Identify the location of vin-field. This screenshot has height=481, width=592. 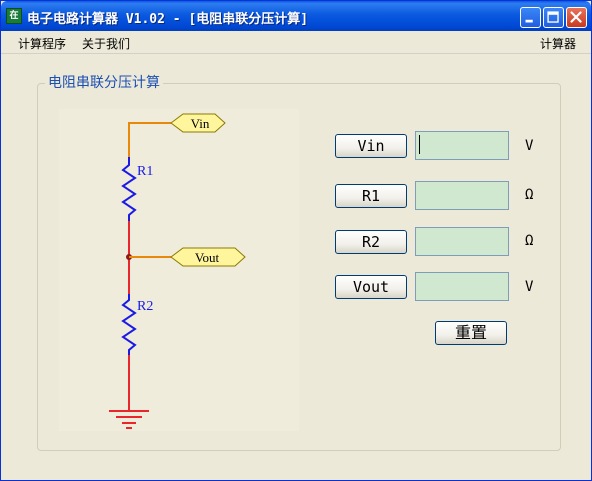
(462, 145).